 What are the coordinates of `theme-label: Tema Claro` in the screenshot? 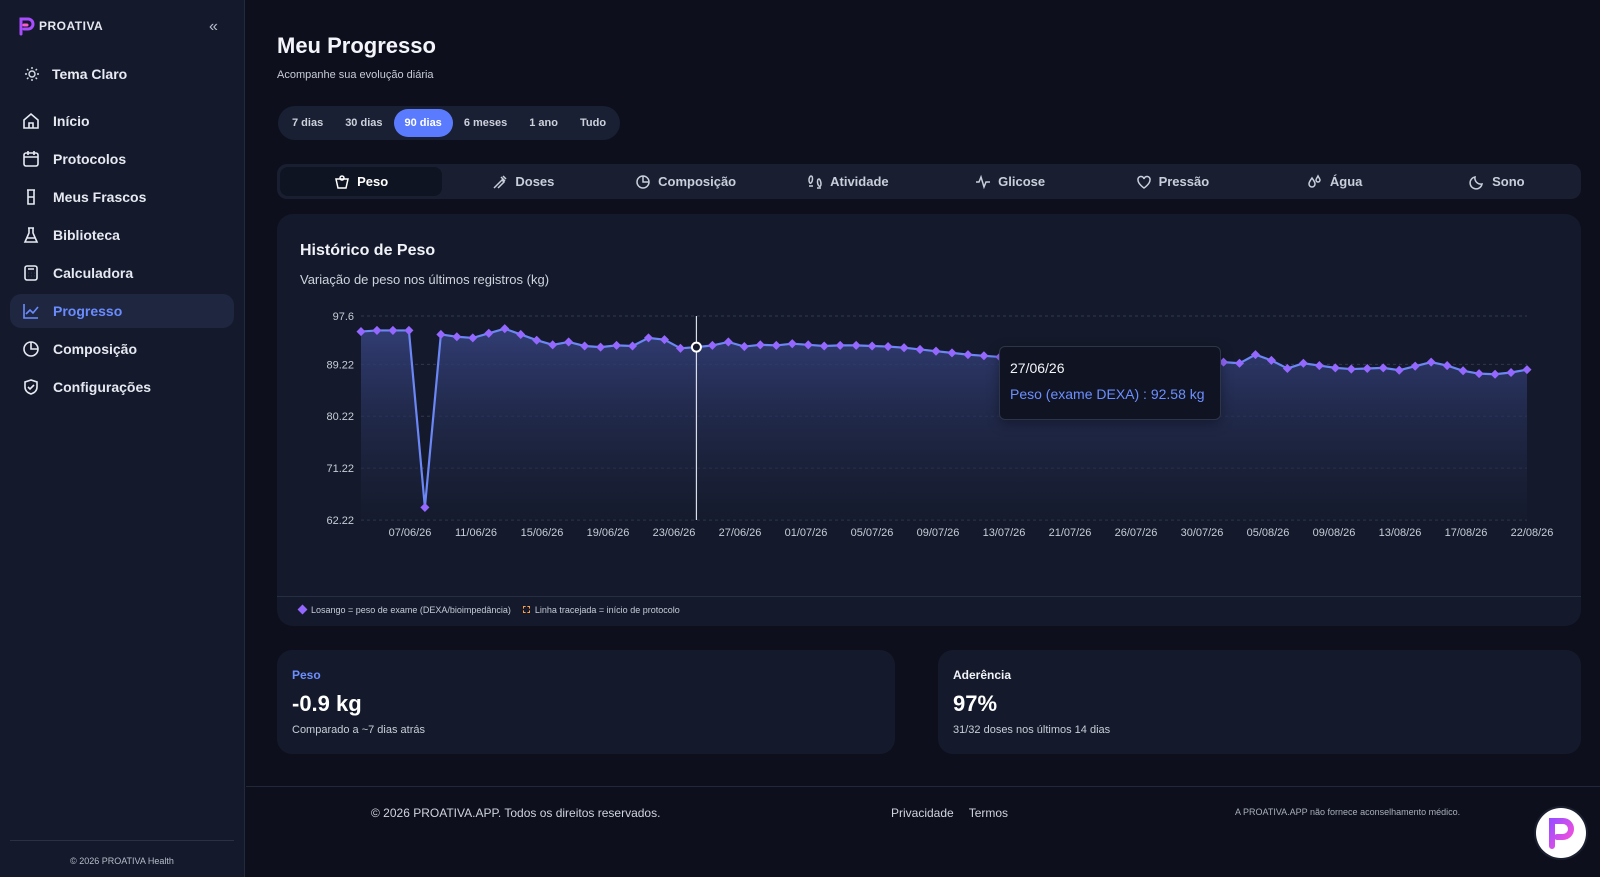 It's located at (90, 74).